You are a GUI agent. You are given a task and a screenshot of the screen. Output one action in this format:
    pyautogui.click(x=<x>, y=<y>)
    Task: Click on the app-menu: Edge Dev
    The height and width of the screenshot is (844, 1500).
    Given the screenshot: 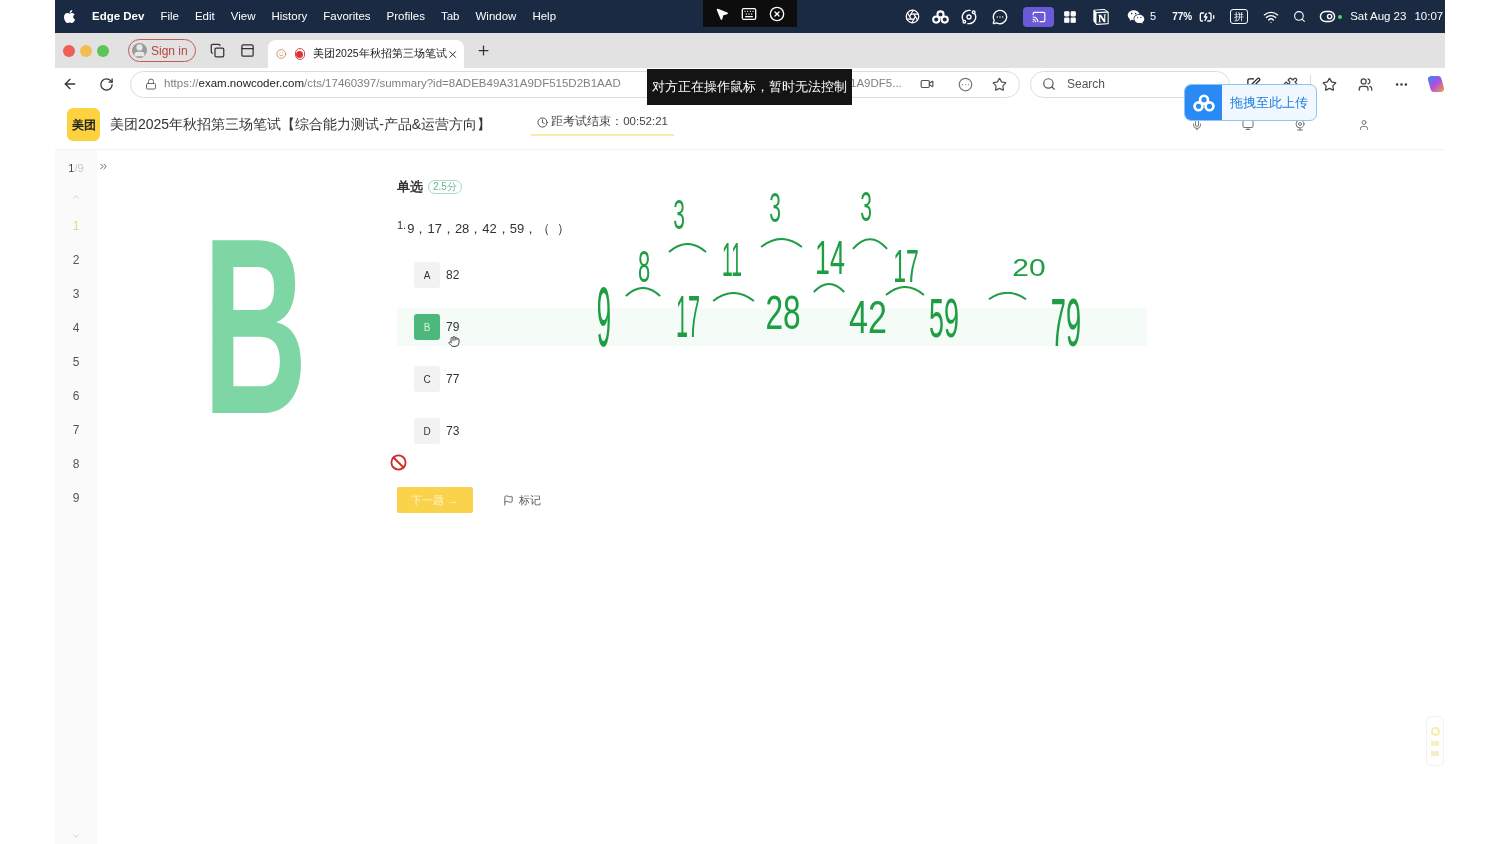 What is the action you would take?
    pyautogui.click(x=118, y=16)
    